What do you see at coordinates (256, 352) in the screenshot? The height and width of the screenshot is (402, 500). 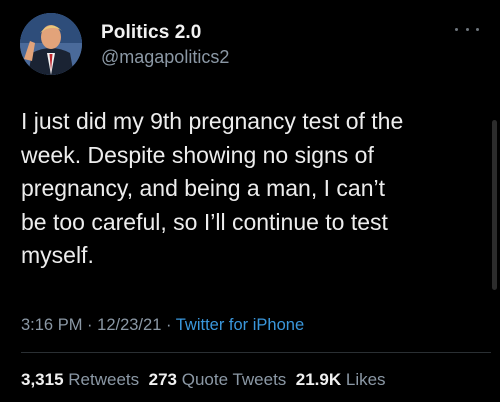 I see `divider` at bounding box center [256, 352].